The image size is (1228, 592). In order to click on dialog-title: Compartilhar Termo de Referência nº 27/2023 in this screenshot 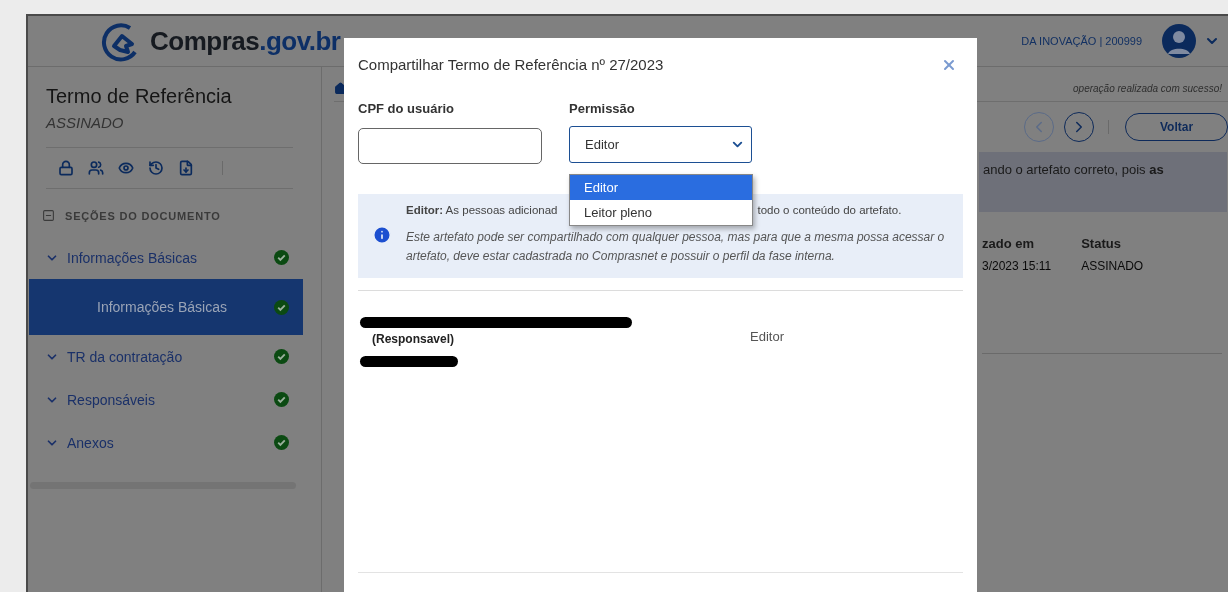, I will do `click(511, 64)`.